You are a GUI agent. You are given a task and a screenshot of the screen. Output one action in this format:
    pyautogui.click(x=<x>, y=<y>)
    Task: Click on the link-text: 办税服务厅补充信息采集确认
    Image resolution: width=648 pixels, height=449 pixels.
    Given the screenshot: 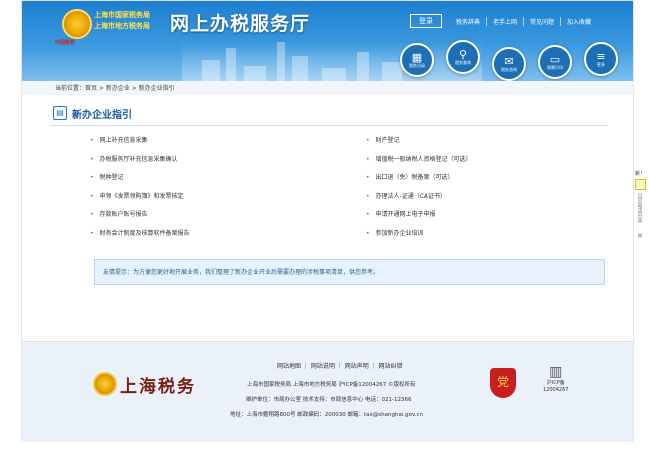 What is the action you would take?
    pyautogui.click(x=138, y=159)
    